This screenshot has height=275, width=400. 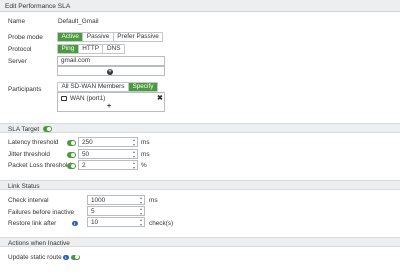 What do you see at coordinates (142, 87) in the screenshot?
I see `participants-specify: Specify` at bounding box center [142, 87].